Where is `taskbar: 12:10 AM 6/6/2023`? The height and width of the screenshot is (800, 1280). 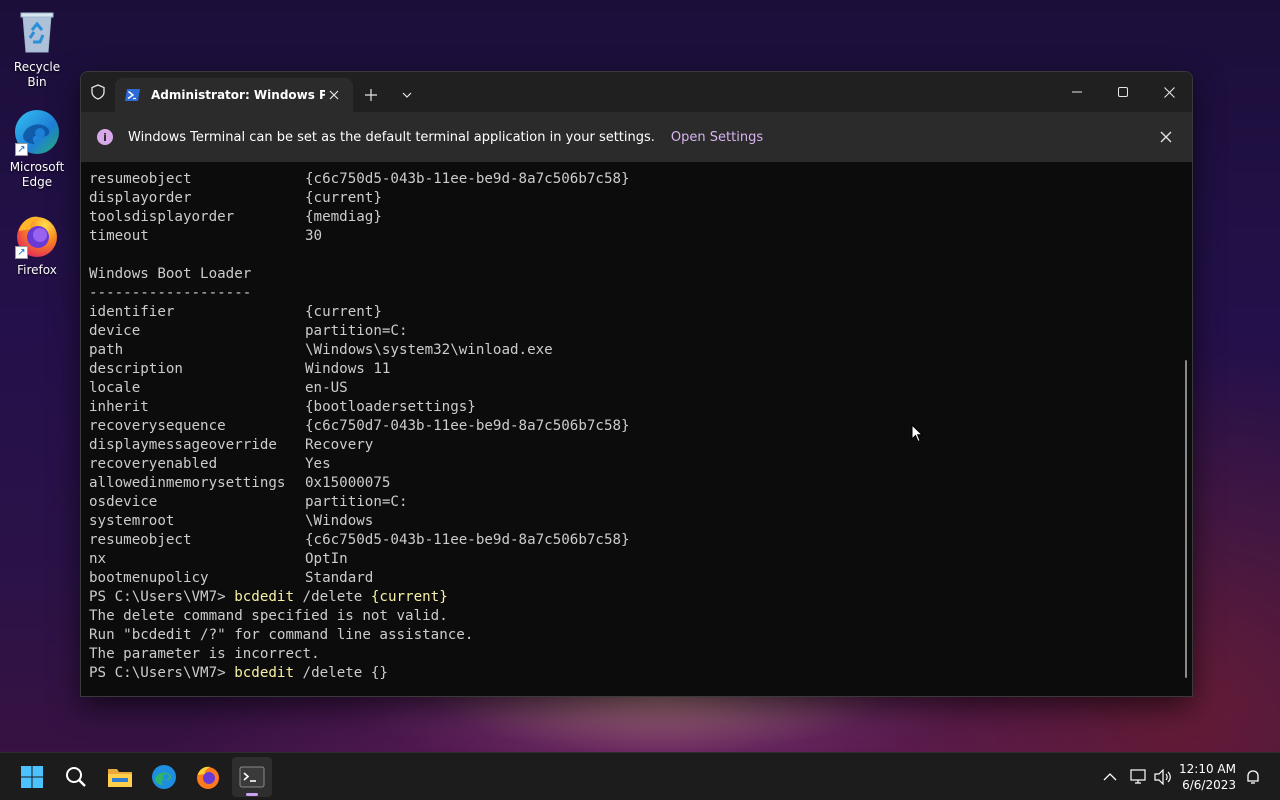
taskbar: 12:10 AM 6/6/2023 is located at coordinates (640, 776).